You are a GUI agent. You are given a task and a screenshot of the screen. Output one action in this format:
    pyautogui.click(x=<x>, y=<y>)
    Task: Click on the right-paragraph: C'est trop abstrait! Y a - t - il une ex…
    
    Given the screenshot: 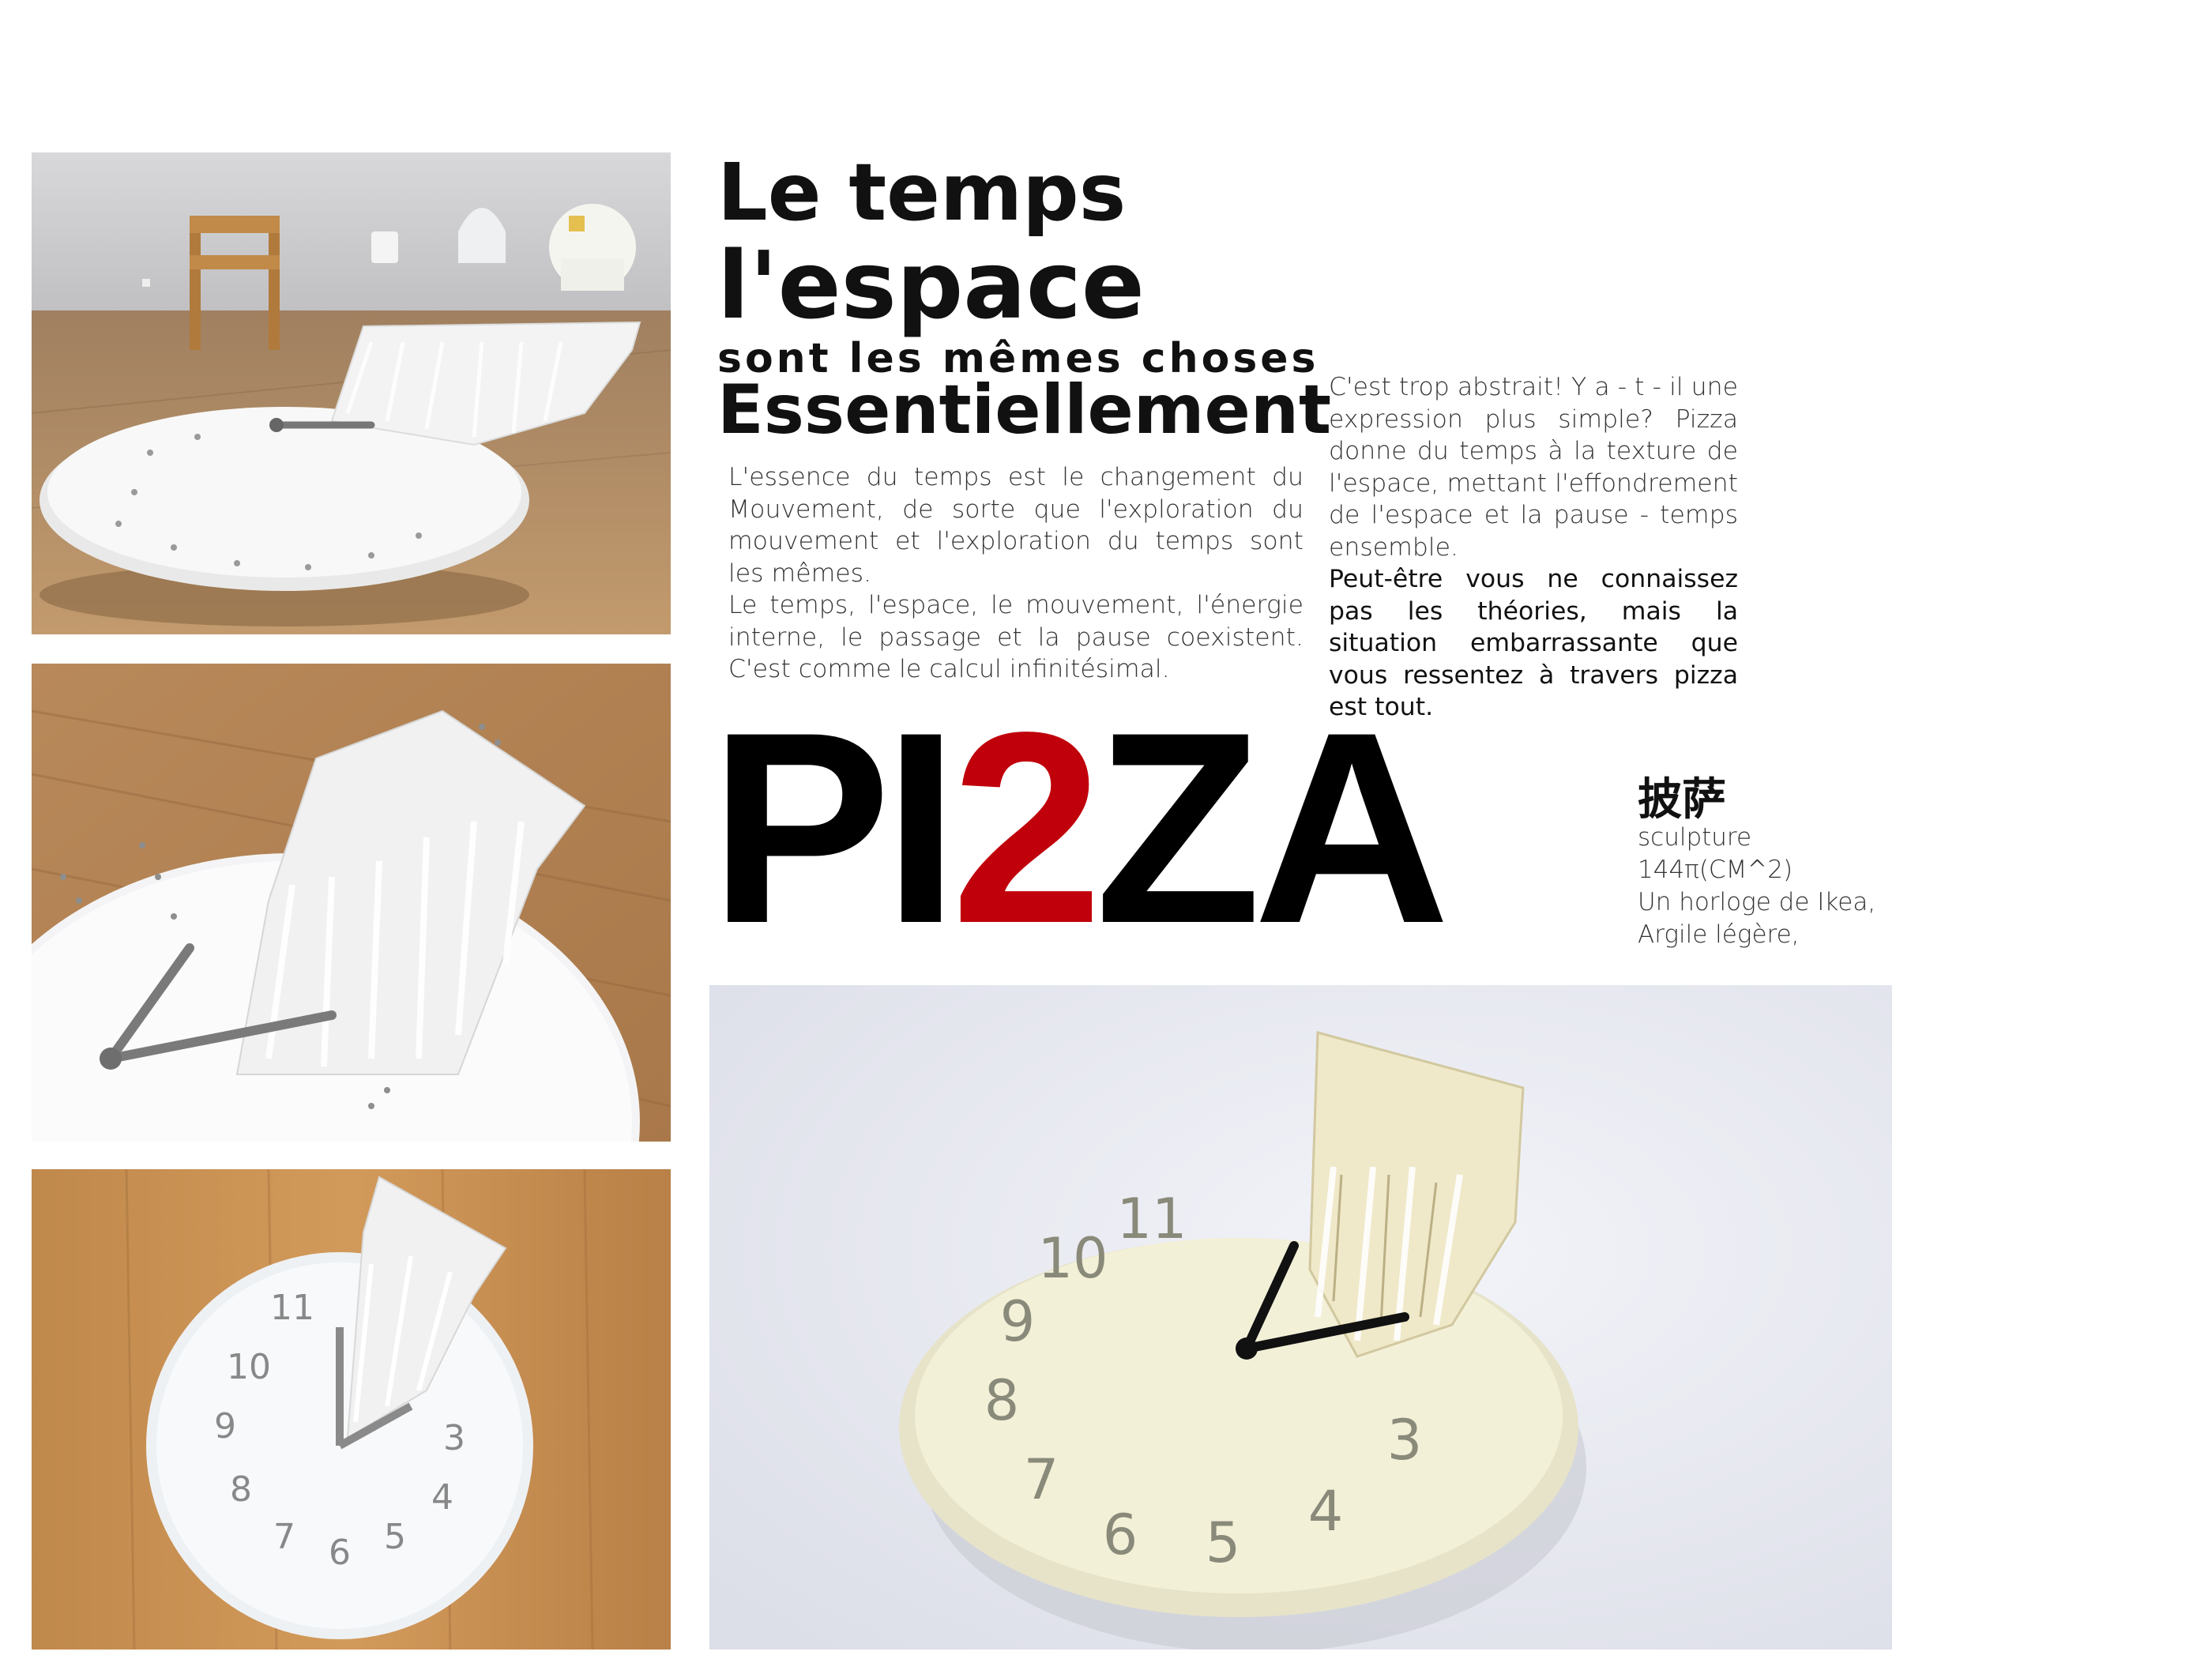 What is the action you would take?
    pyautogui.click(x=1534, y=548)
    